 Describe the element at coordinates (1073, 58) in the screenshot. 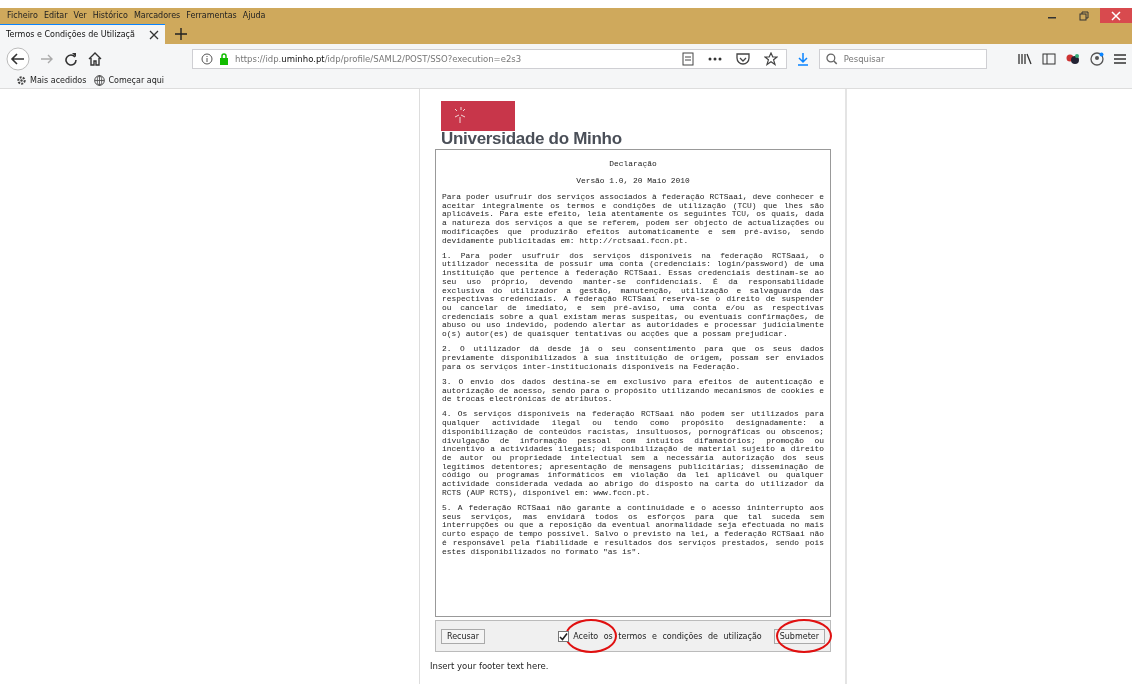

I see `extension-icon` at that location.